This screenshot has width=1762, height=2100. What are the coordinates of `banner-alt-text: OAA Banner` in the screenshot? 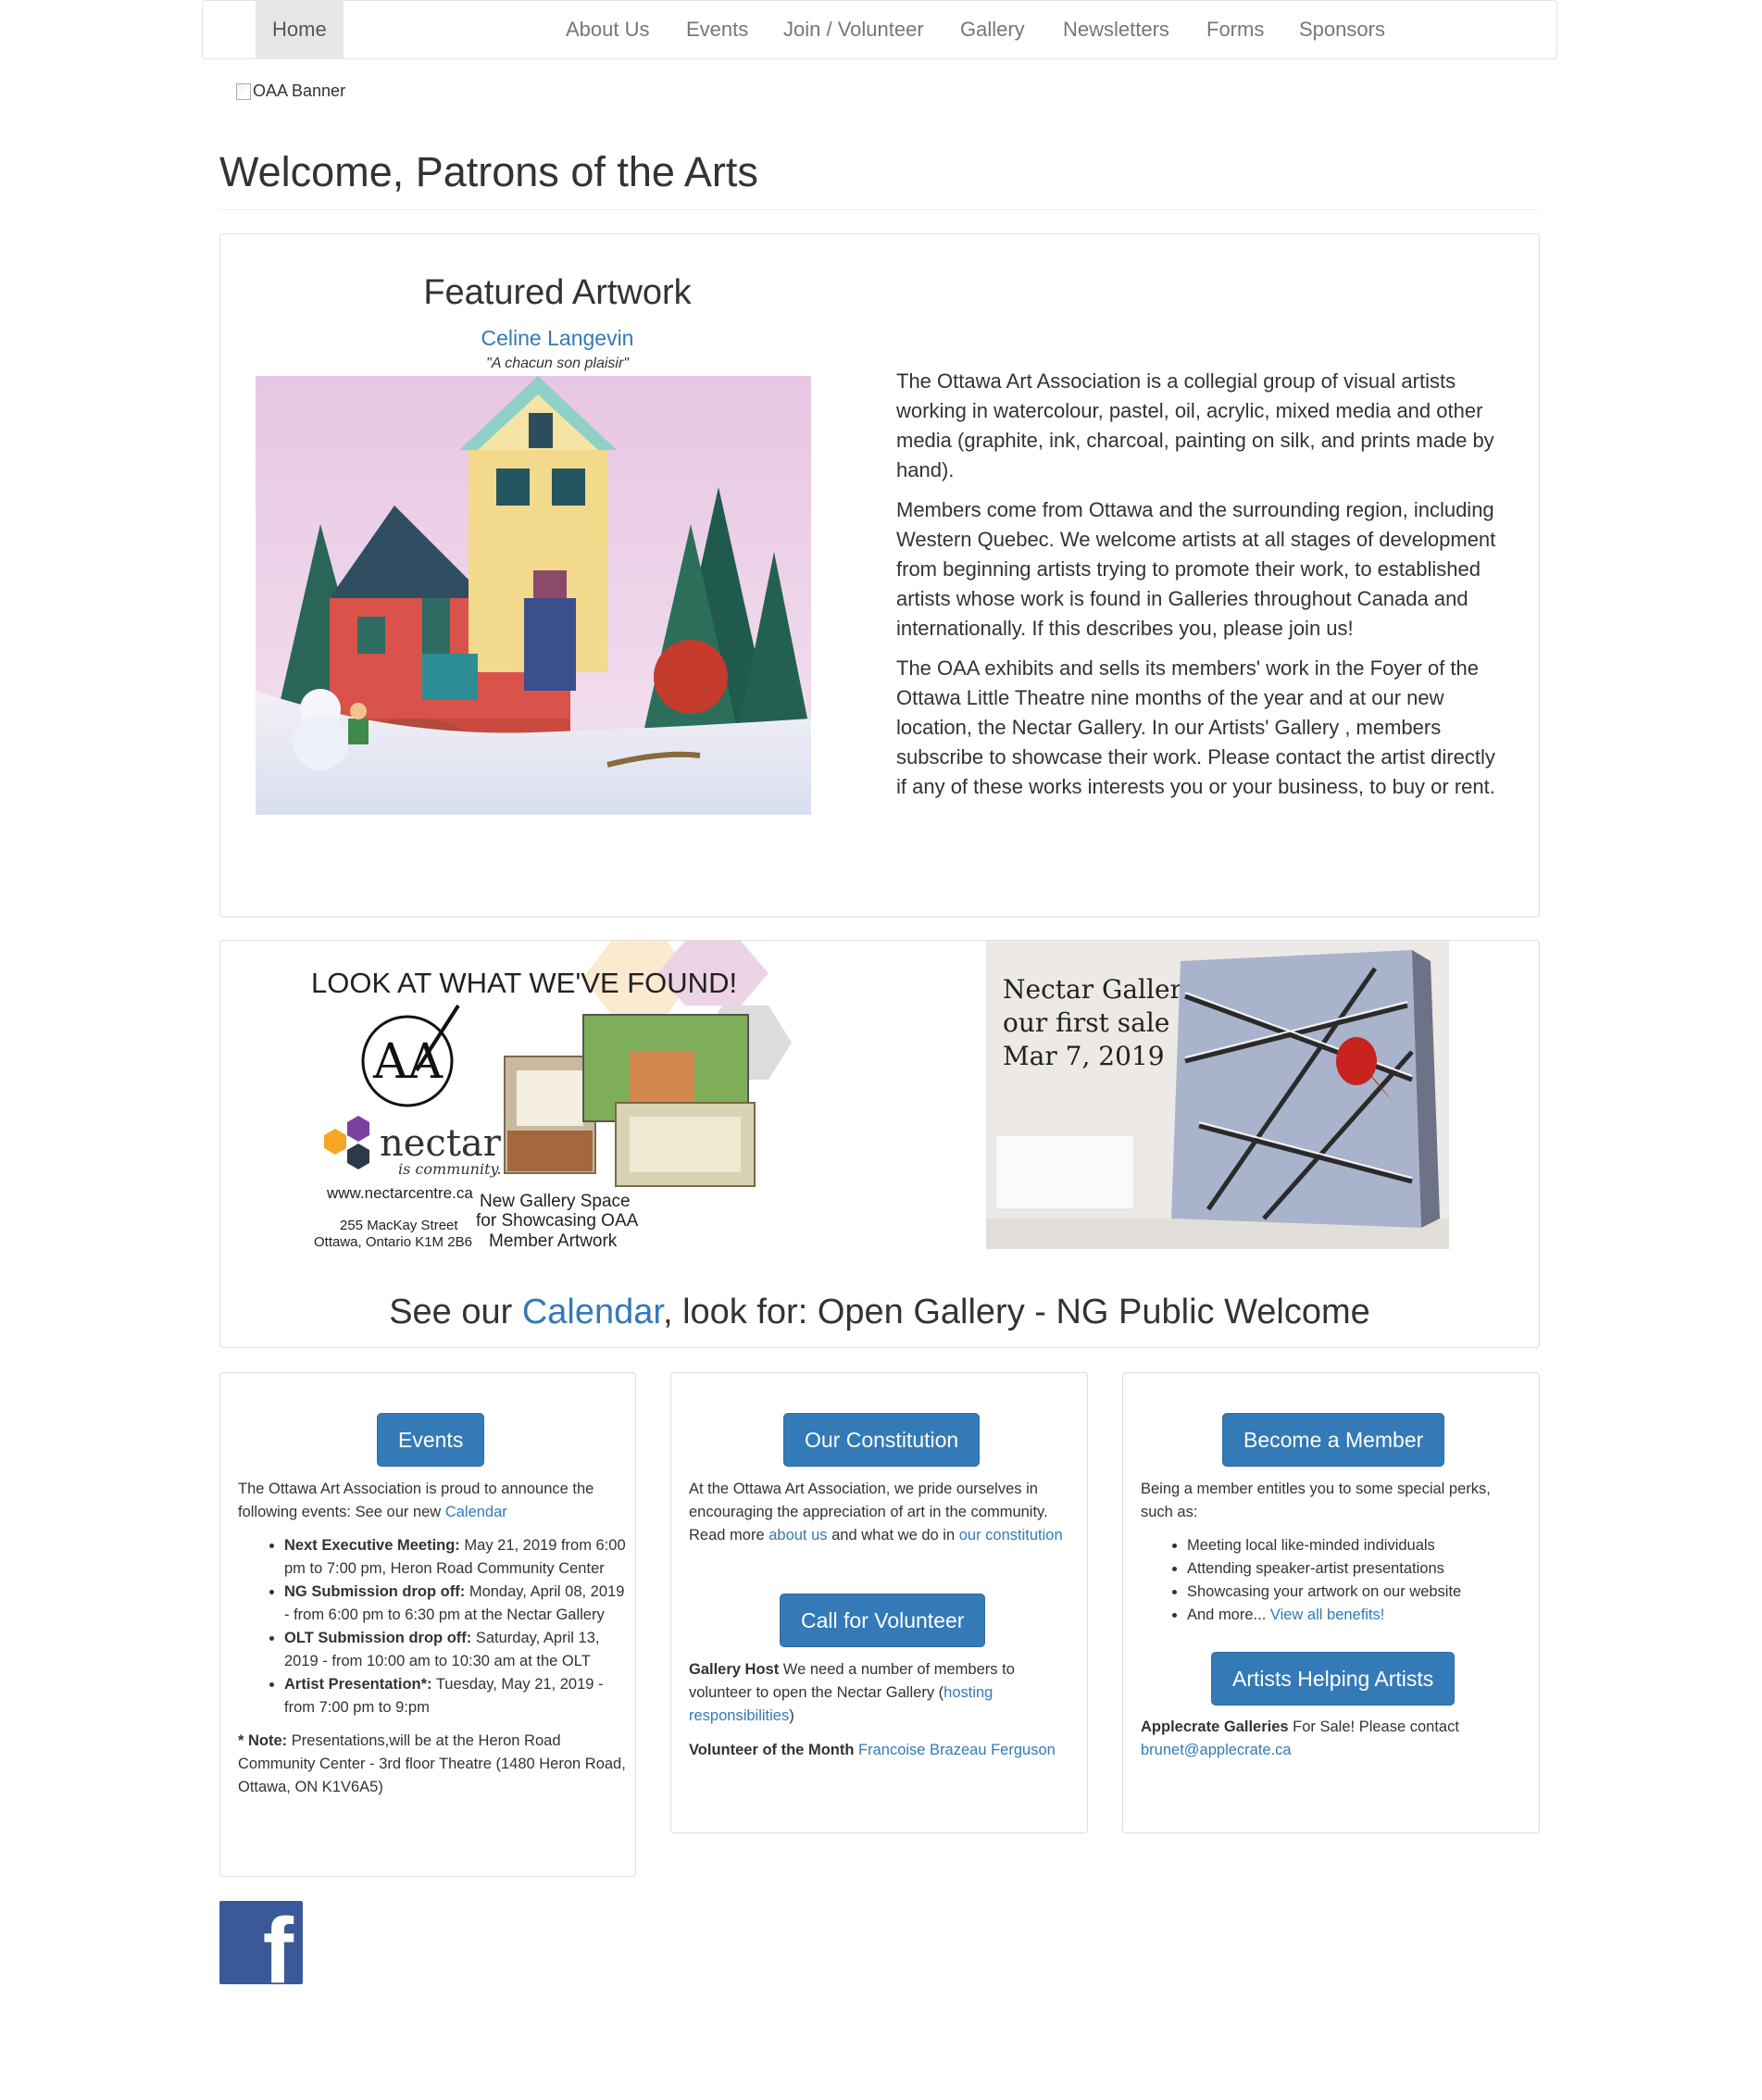 It's located at (299, 91).